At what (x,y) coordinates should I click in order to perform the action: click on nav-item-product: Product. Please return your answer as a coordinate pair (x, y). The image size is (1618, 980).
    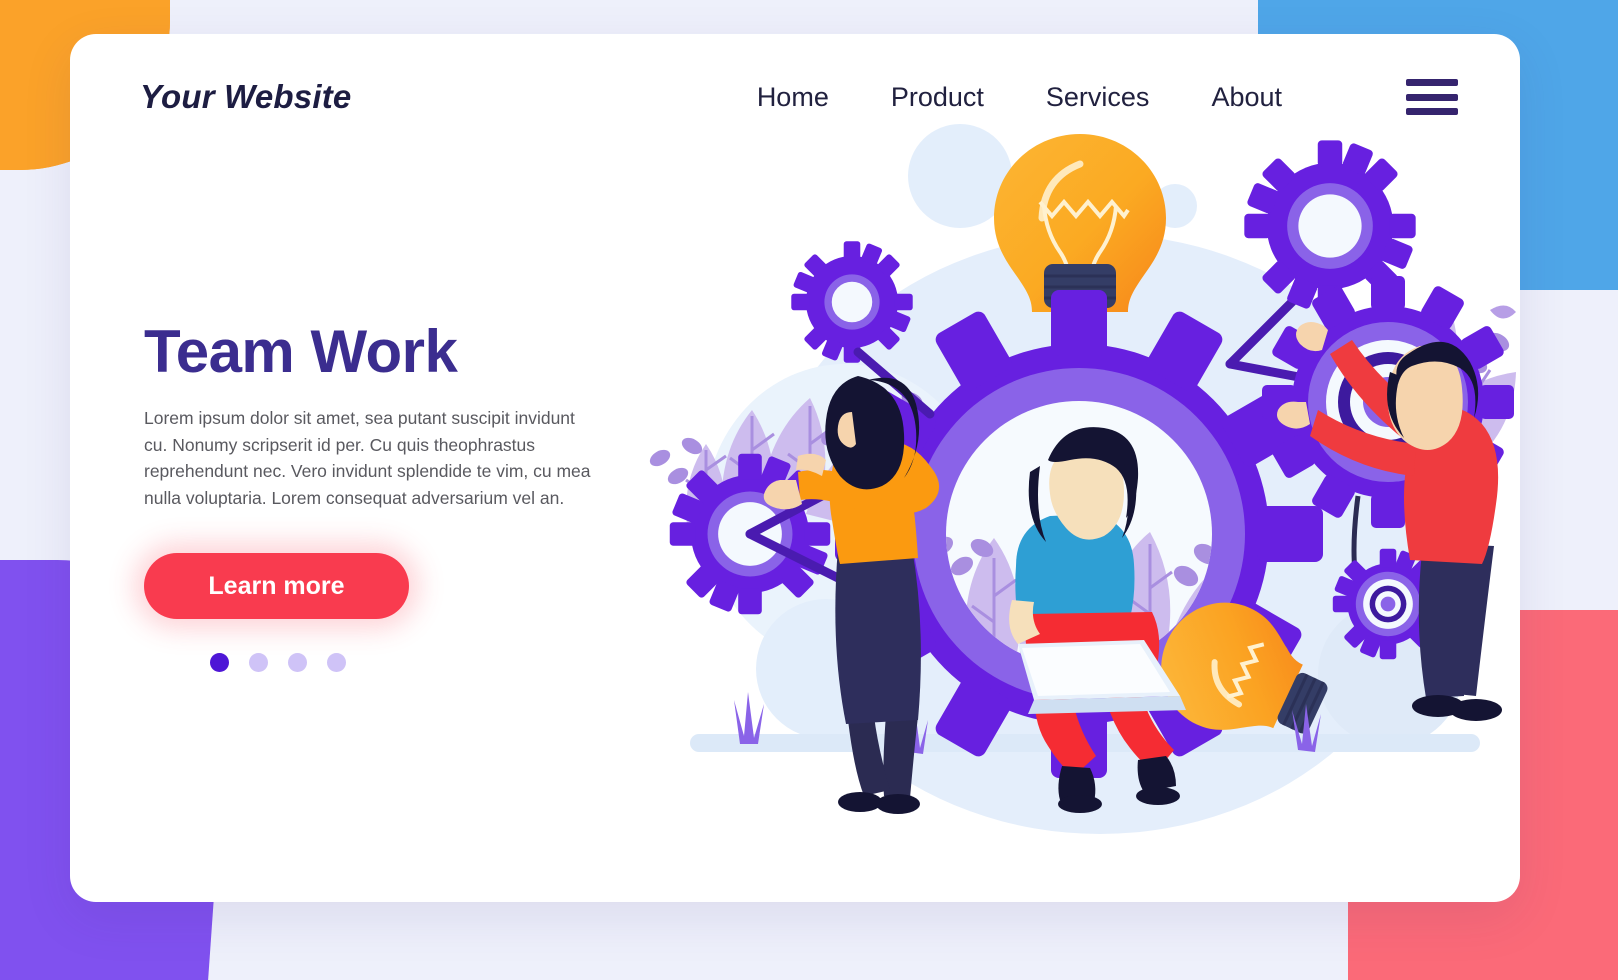
    Looking at the image, I should click on (937, 97).